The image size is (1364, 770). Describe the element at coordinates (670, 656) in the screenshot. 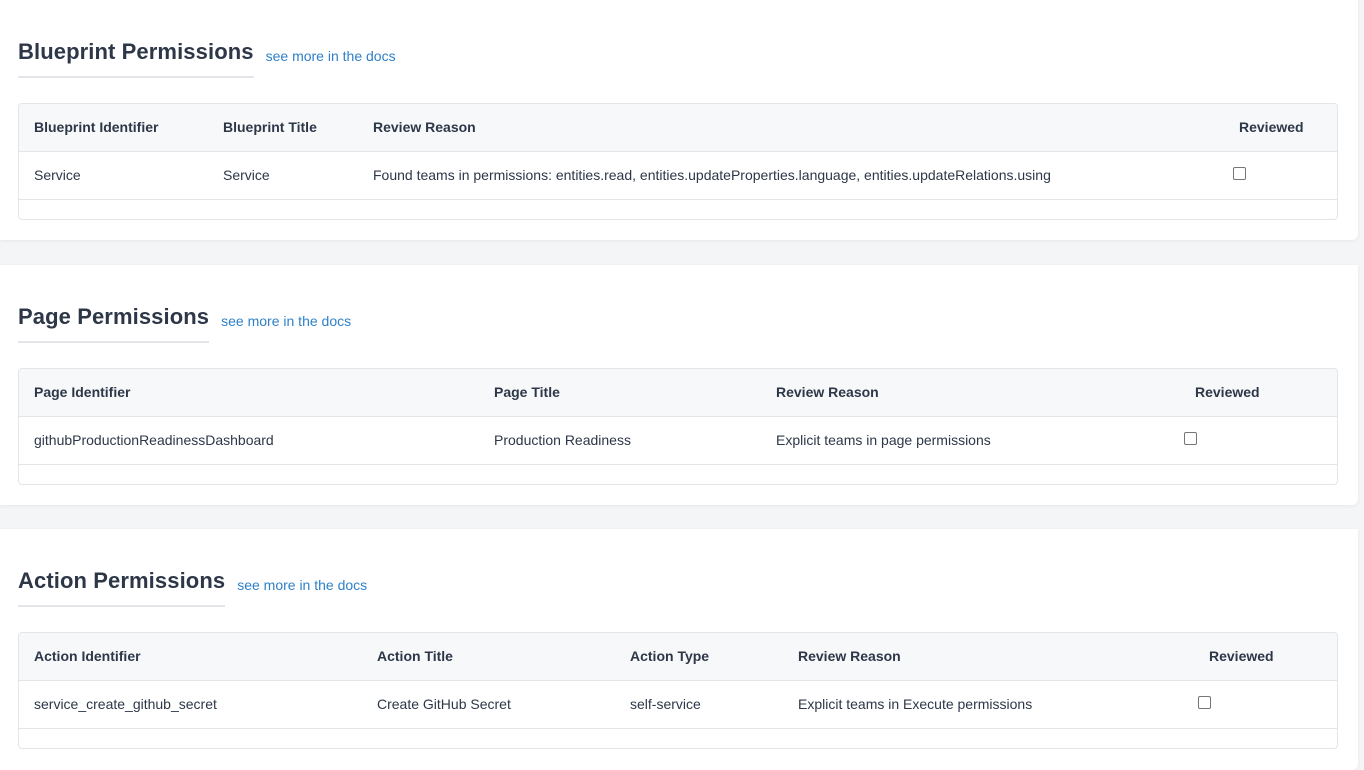

I see `column-header: Action Type` at that location.